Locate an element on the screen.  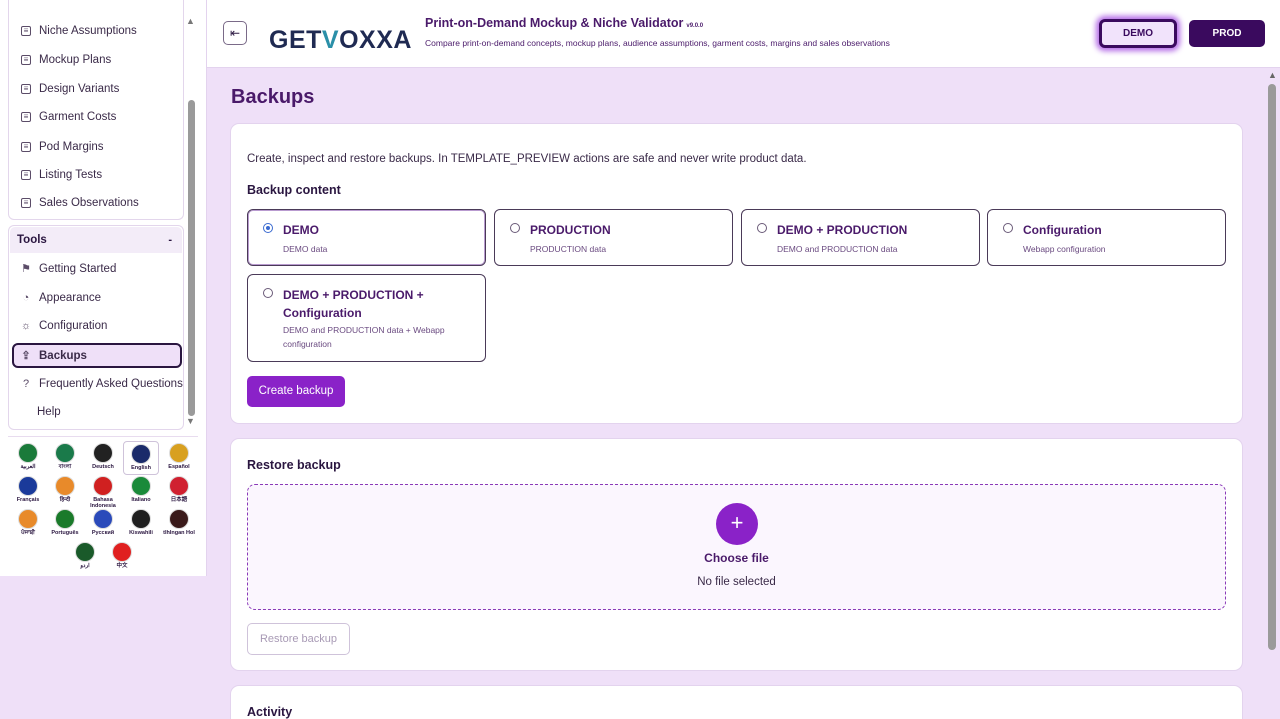
language-option: Deutsch is located at coordinates (103, 458).